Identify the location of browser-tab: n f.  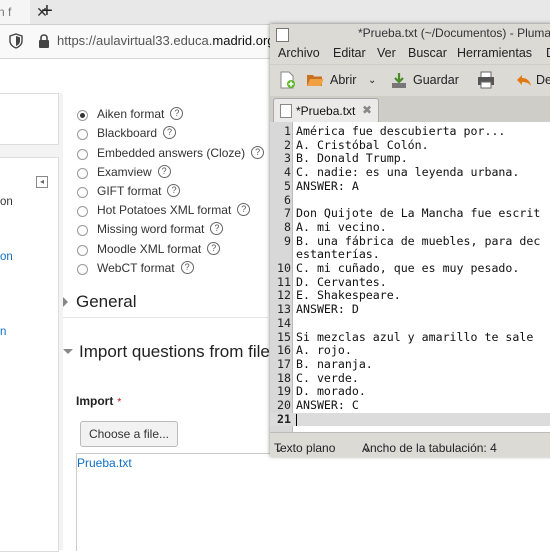
(15, 12).